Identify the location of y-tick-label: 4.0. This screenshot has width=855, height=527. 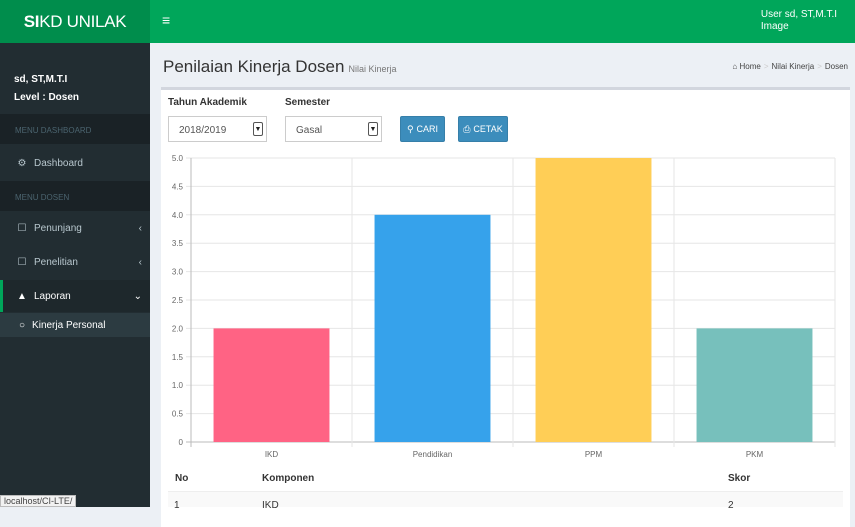
(178, 215).